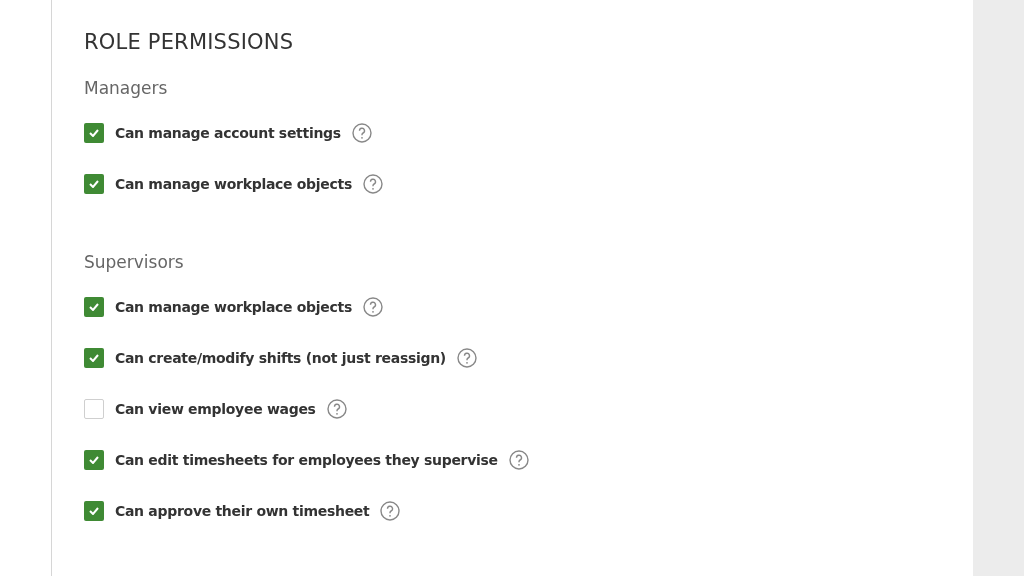  Describe the element at coordinates (242, 510) in the screenshot. I see `permission-label: Can approve their own timesheet` at that location.